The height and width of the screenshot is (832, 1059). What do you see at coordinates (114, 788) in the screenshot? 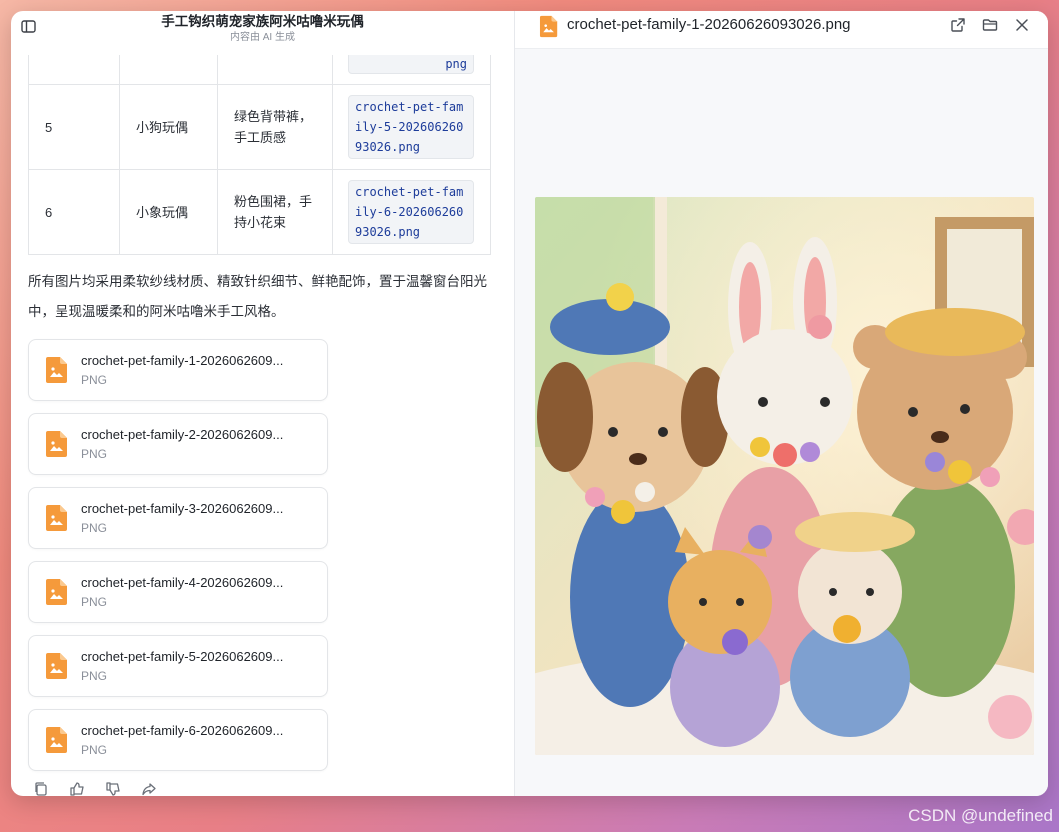
I see `thumbs-down-icon` at bounding box center [114, 788].